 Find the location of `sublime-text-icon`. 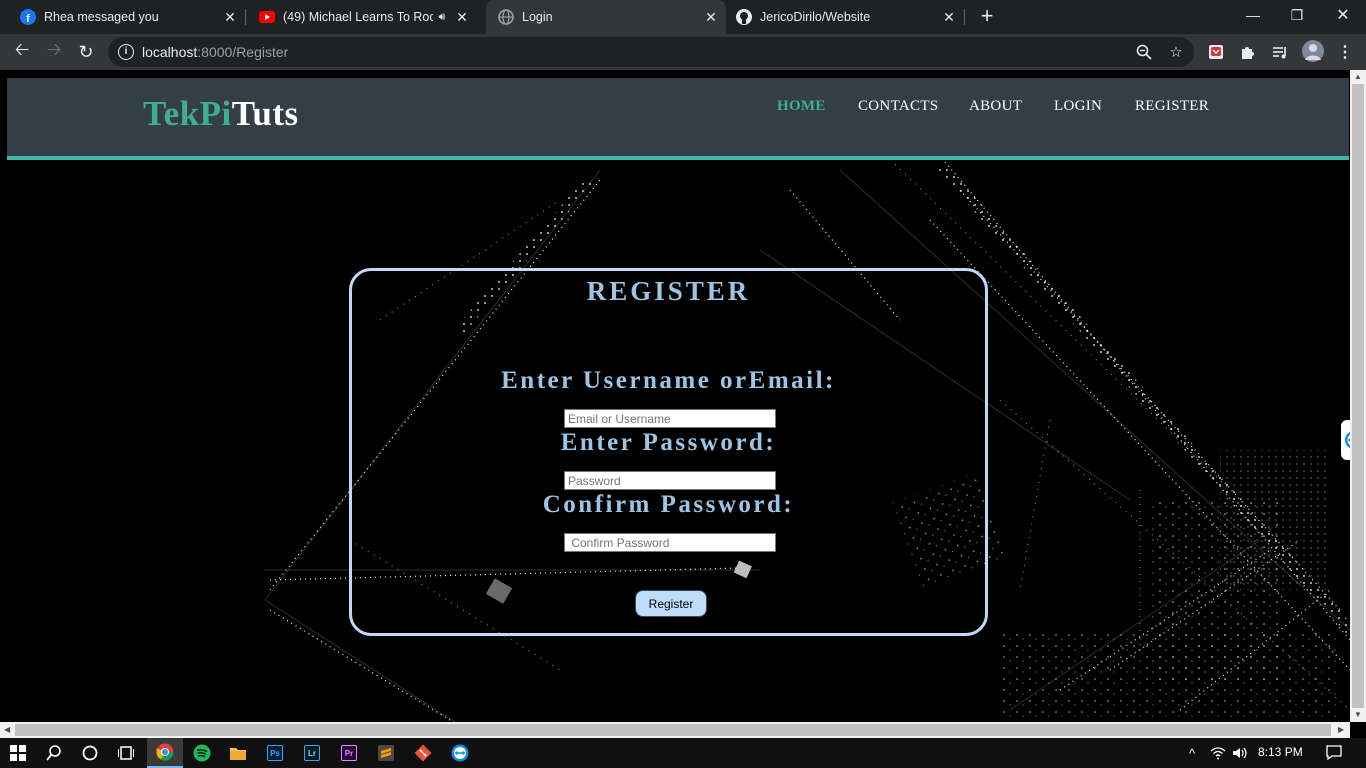

sublime-text-icon is located at coordinates (386, 753).